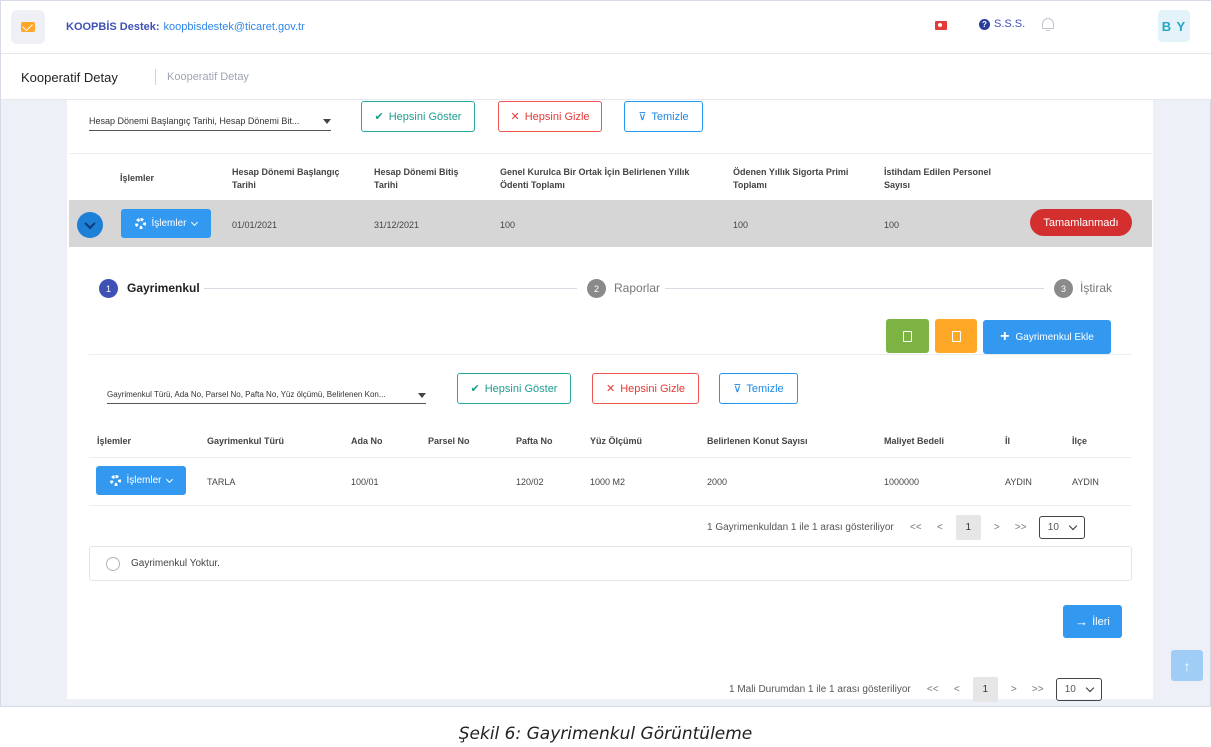 Image resolution: width=1211 pixels, height=747 pixels. Describe the element at coordinates (757, 441) in the screenshot. I see `header-unit-count: Belirlenen Konut Sayısı` at that location.